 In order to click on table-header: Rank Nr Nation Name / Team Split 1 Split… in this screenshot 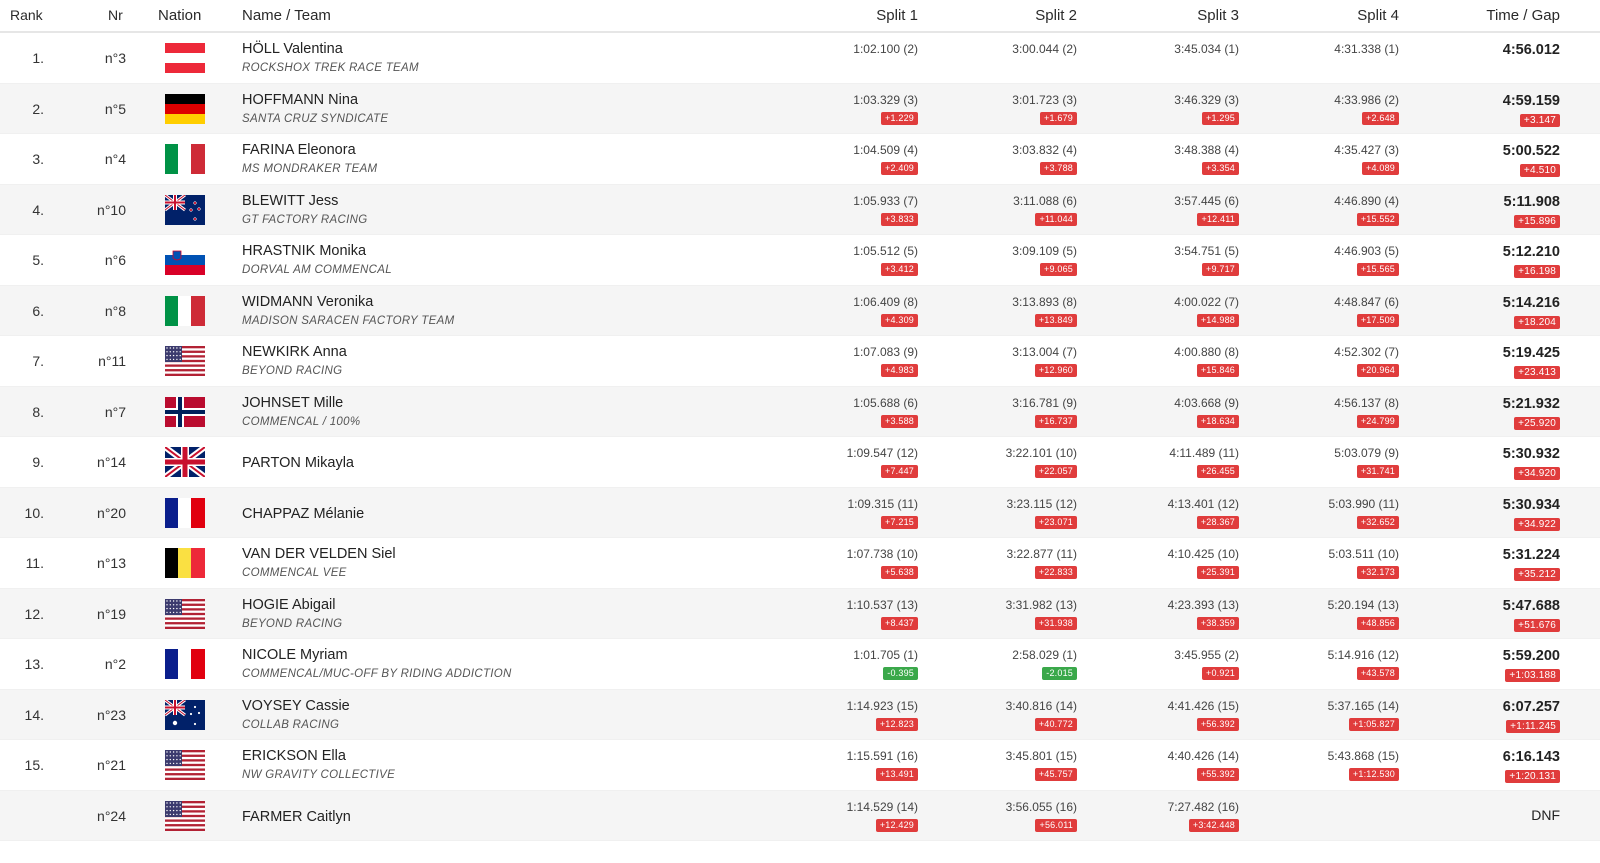, I will do `click(800, 16)`.